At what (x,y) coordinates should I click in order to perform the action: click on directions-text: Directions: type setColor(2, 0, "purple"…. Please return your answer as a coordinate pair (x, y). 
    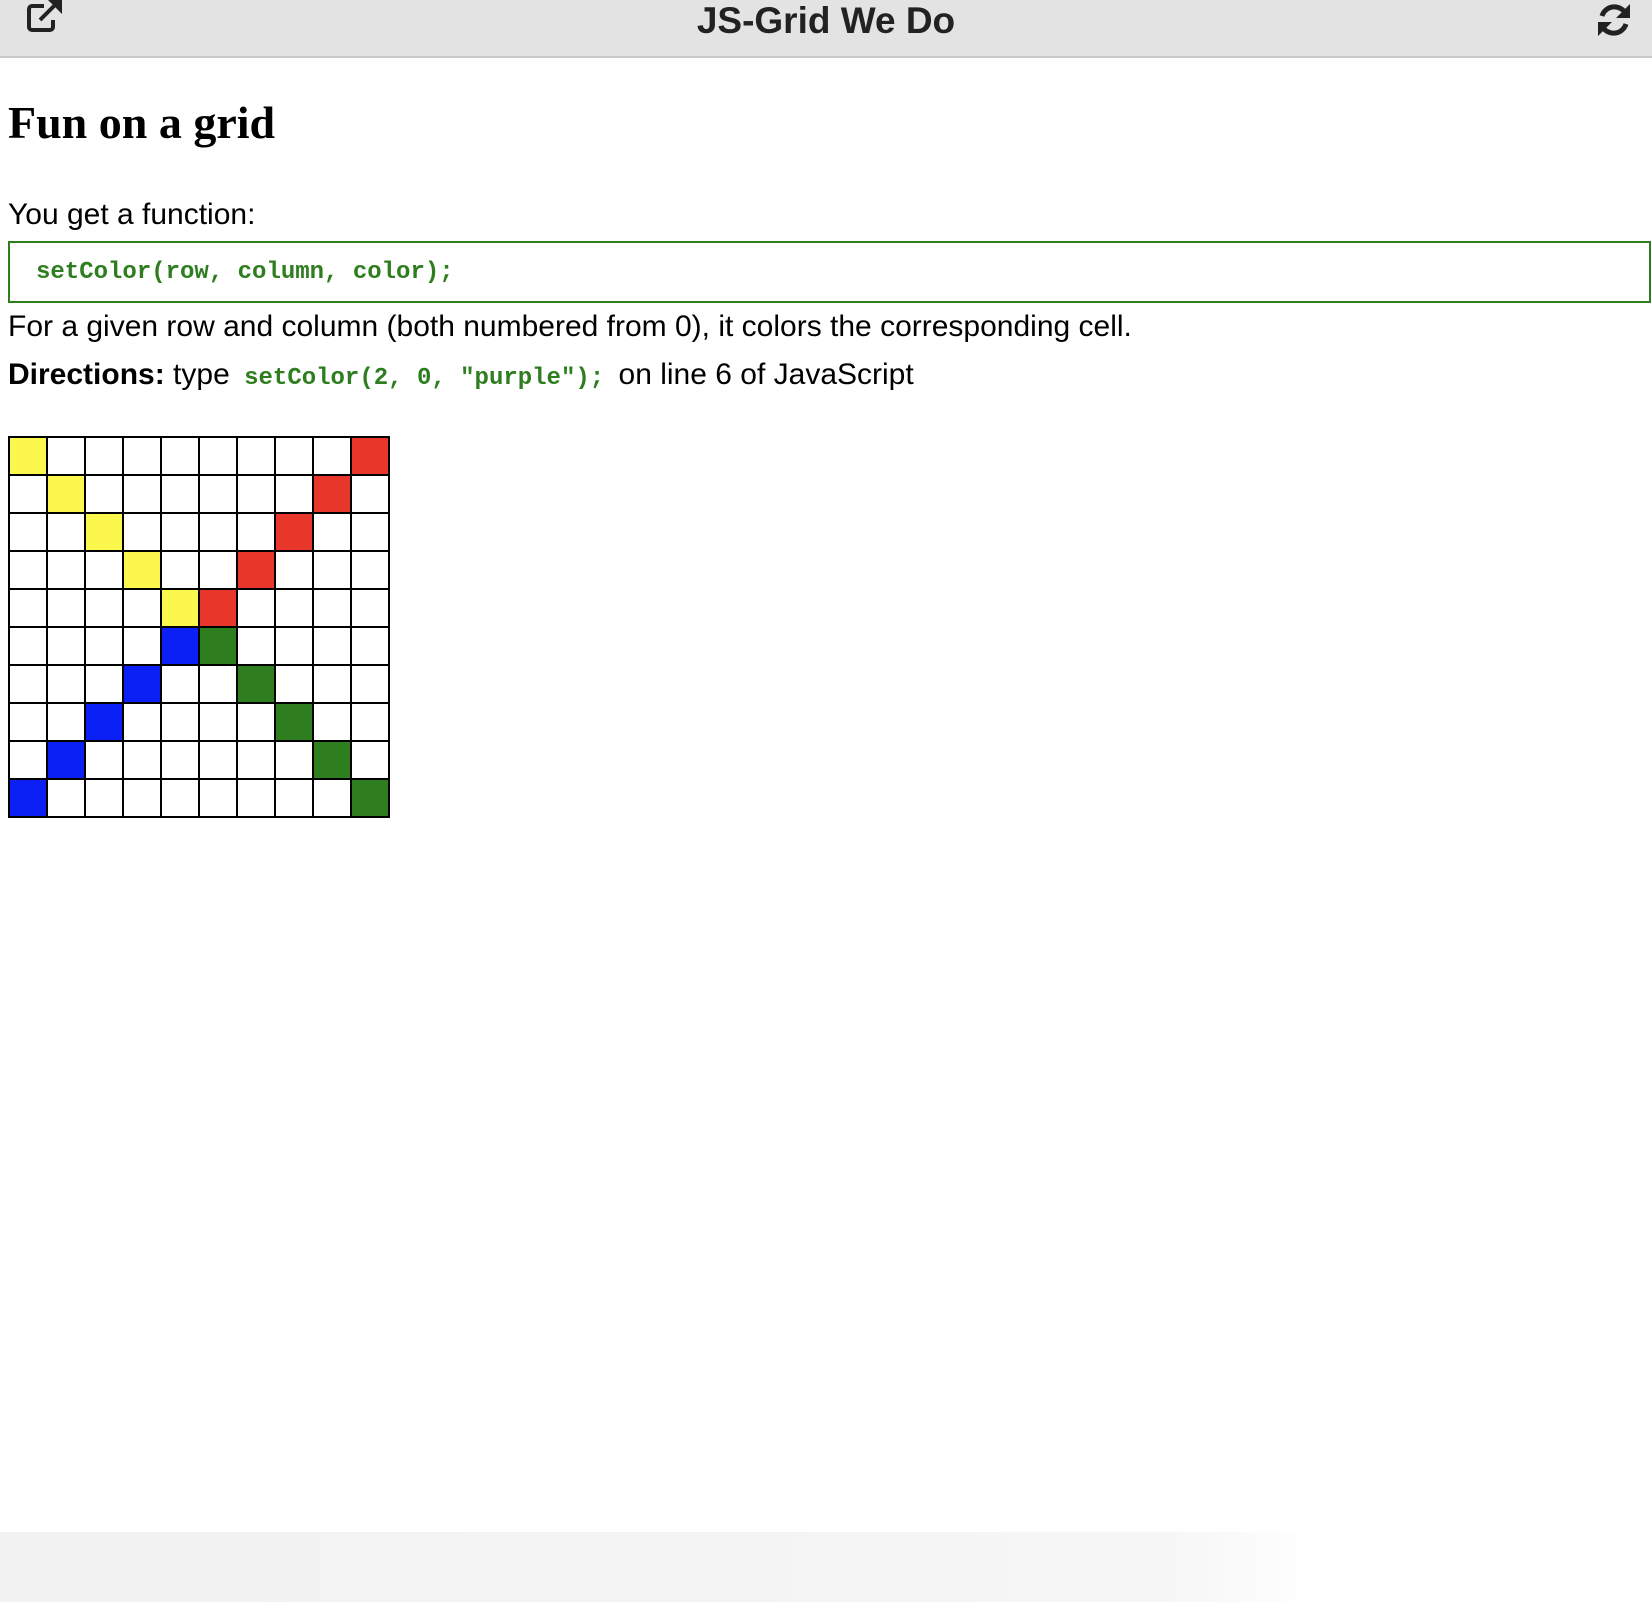
    Looking at the image, I should click on (461, 375).